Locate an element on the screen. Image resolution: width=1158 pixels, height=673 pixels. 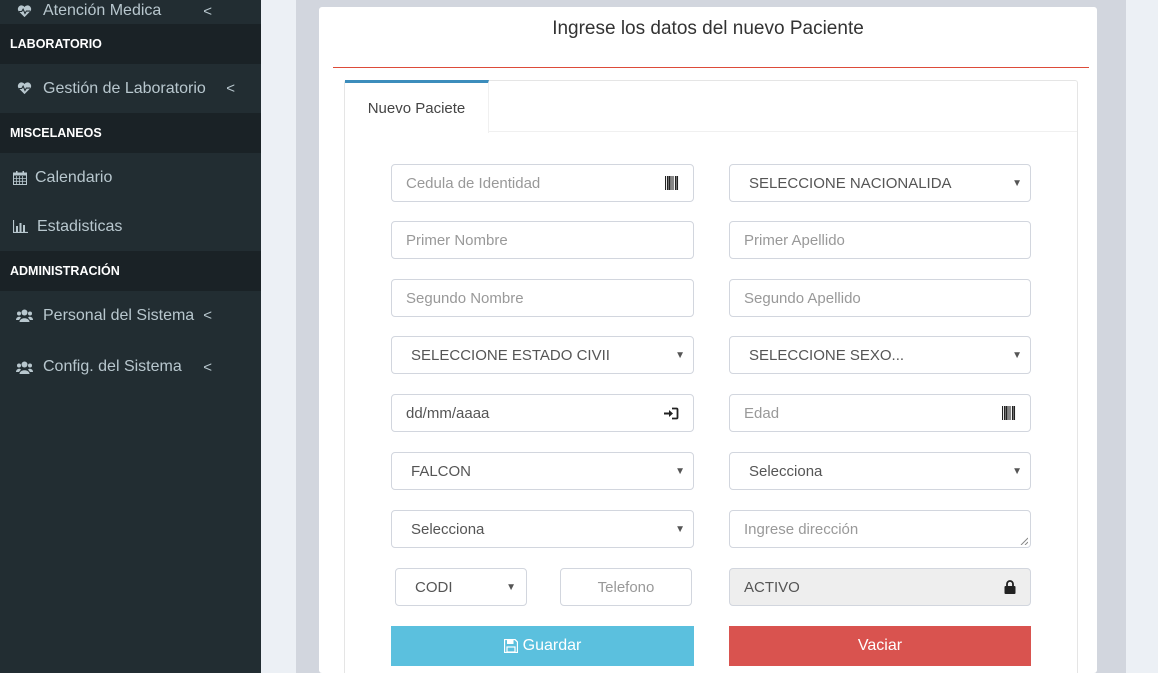
estado-civil-select: SELECCIONE ESTADO CIVII ▼ is located at coordinates (542, 355).